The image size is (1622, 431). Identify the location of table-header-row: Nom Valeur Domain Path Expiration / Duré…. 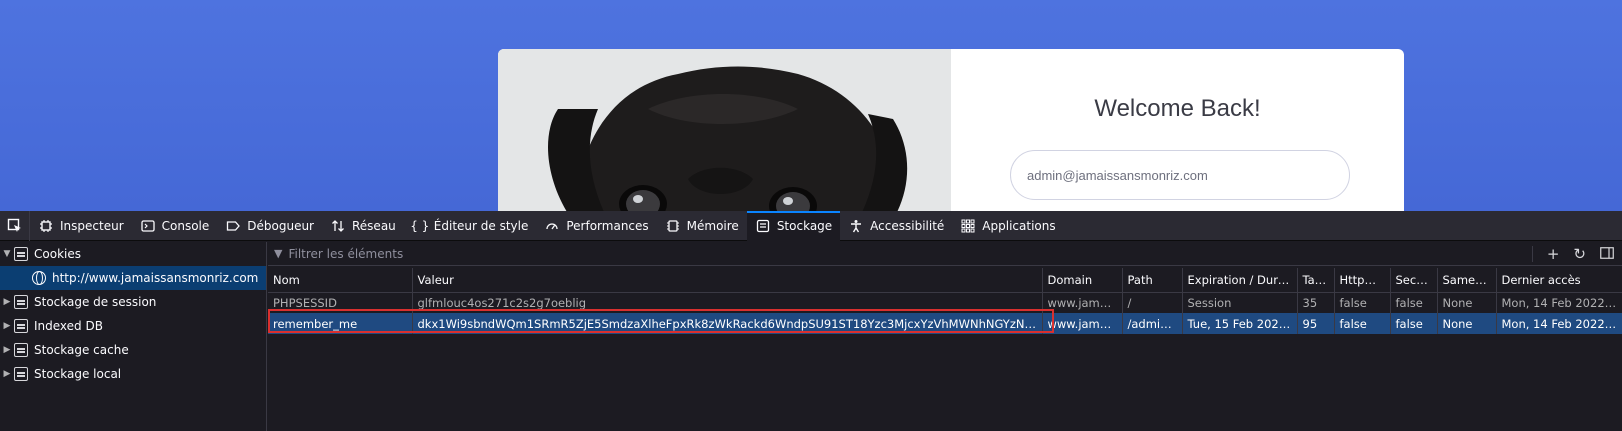
(945, 280).